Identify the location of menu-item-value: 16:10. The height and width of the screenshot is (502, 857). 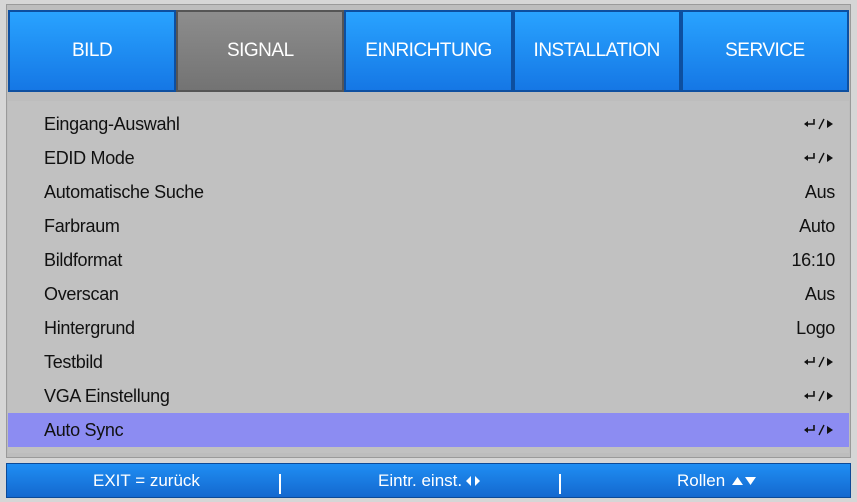
(813, 259).